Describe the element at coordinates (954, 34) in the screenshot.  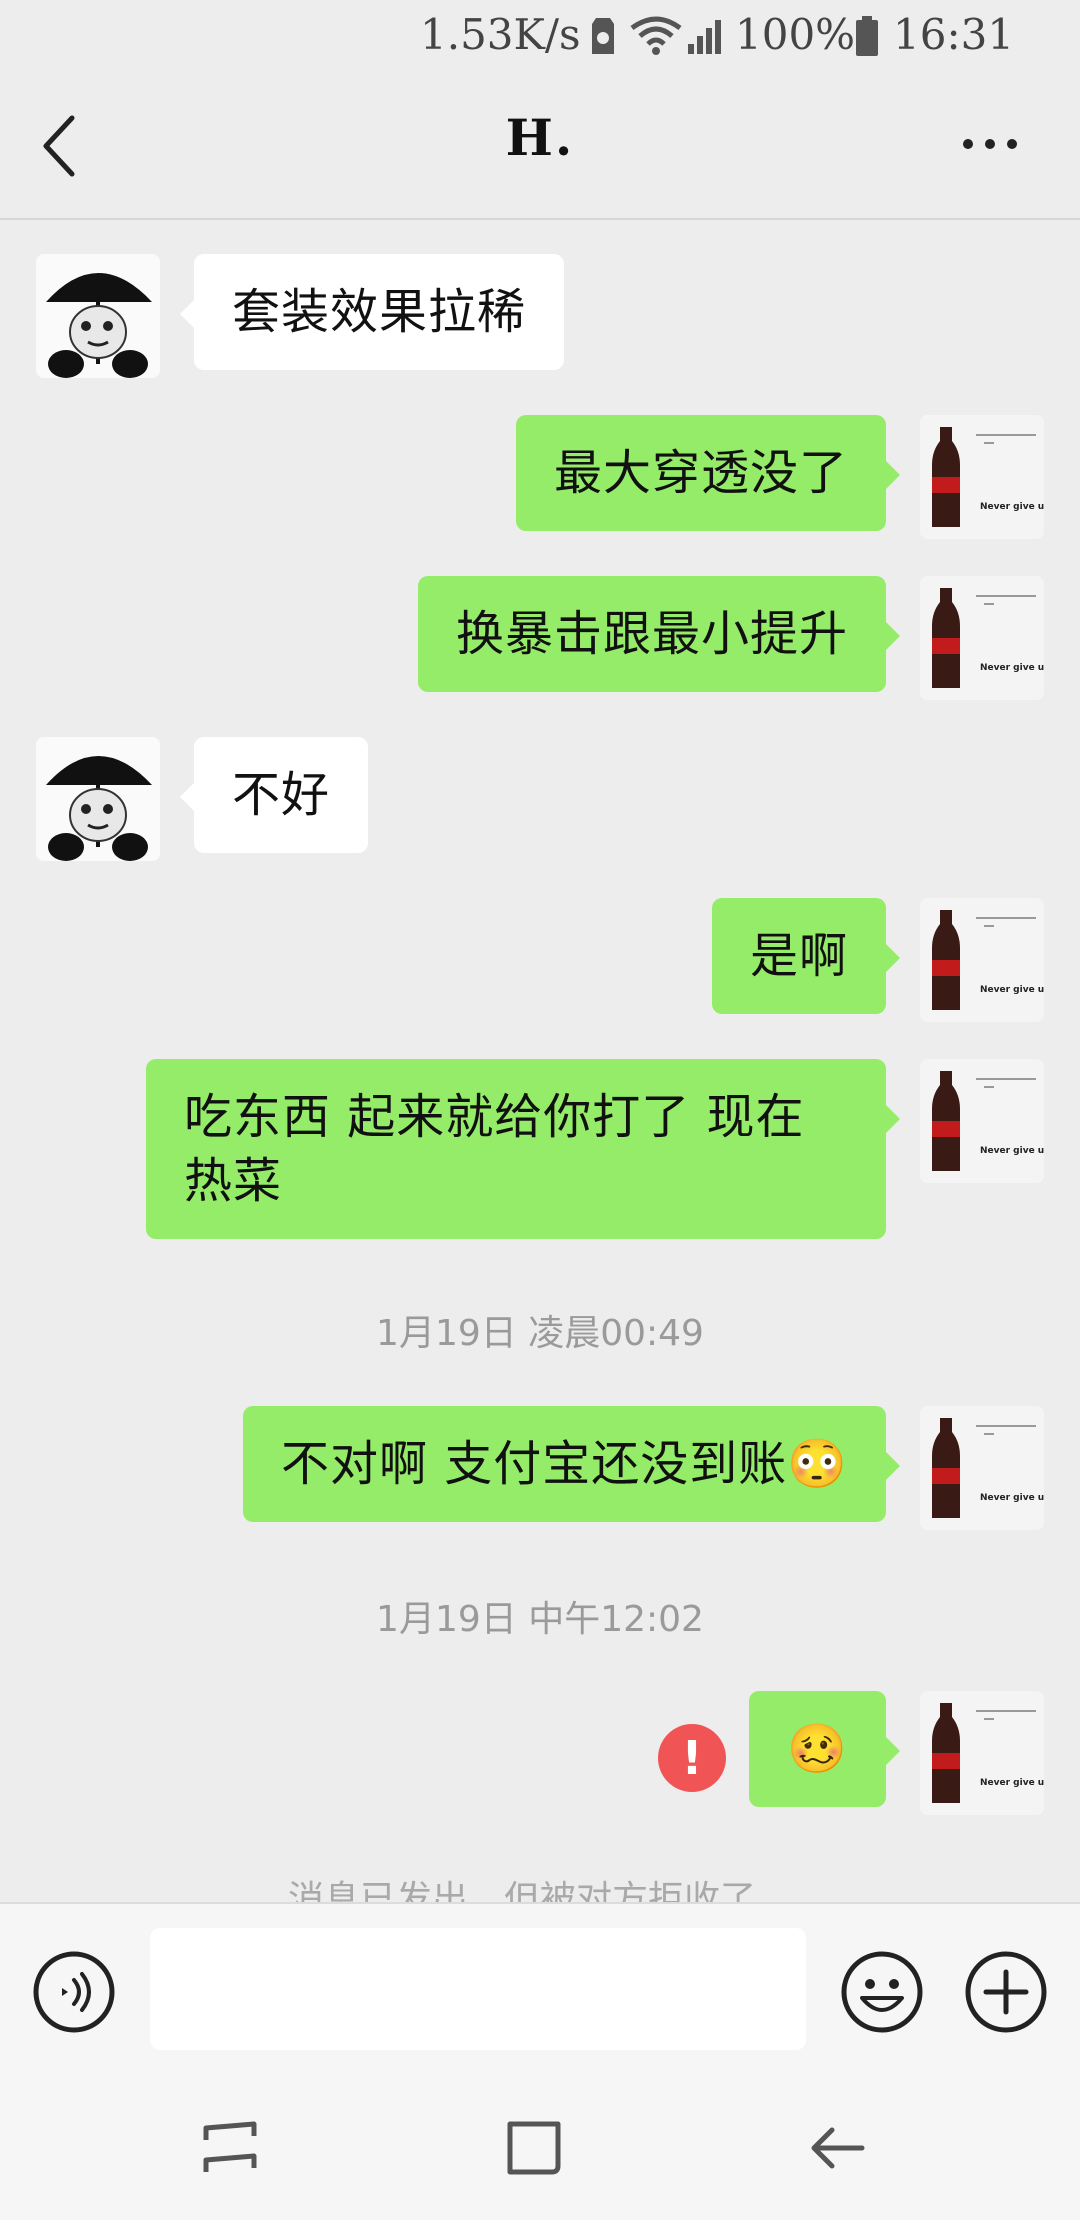
I see `clock: 16:31` at that location.